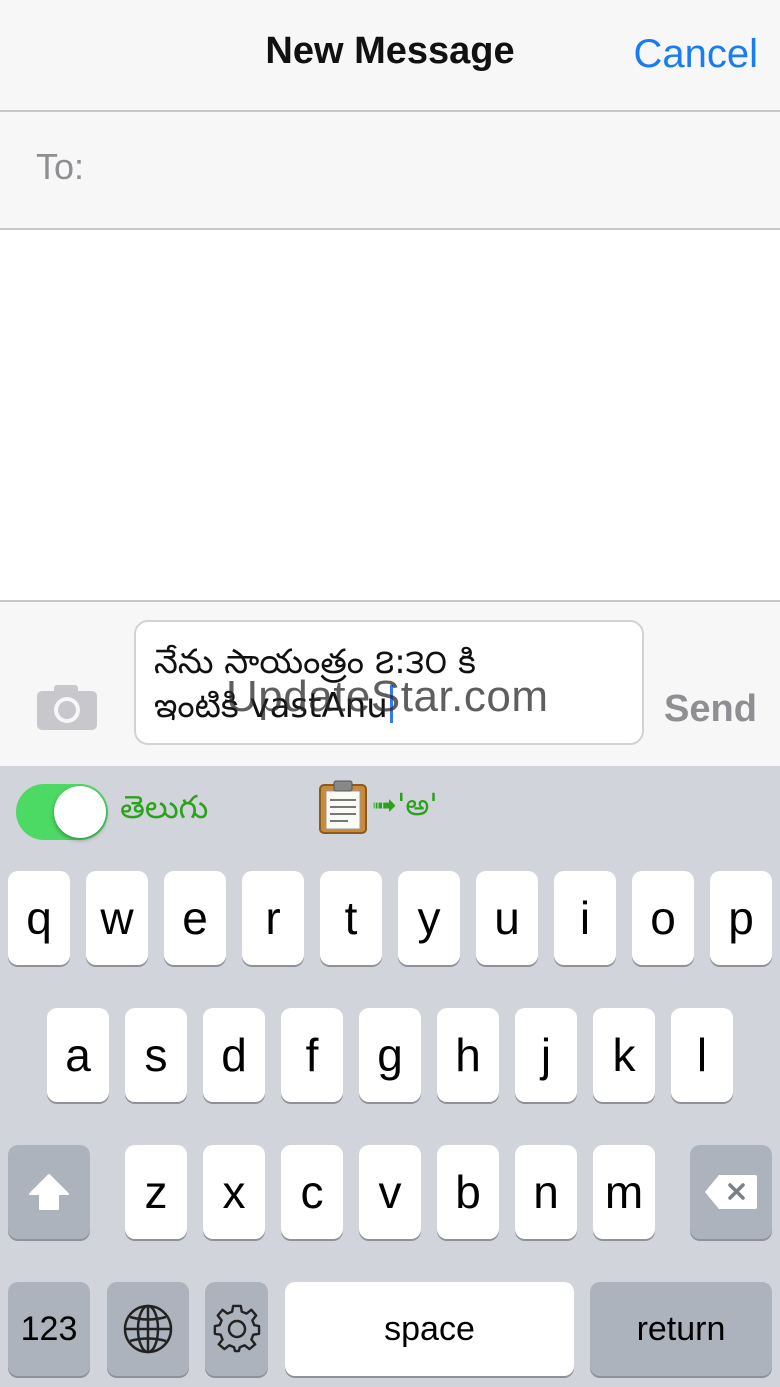 Image resolution: width=780 pixels, height=1387 pixels. I want to click on return-key: return, so click(681, 1329).